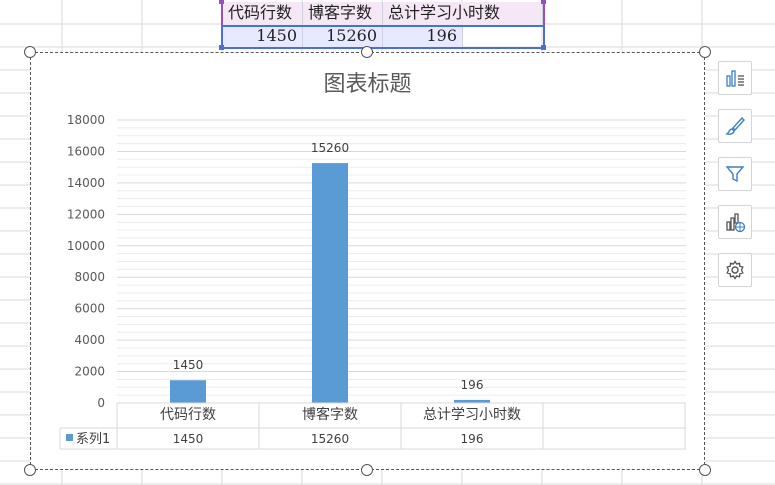  What do you see at coordinates (89, 340) in the screenshot?
I see `y-tick-label: 4000` at bounding box center [89, 340].